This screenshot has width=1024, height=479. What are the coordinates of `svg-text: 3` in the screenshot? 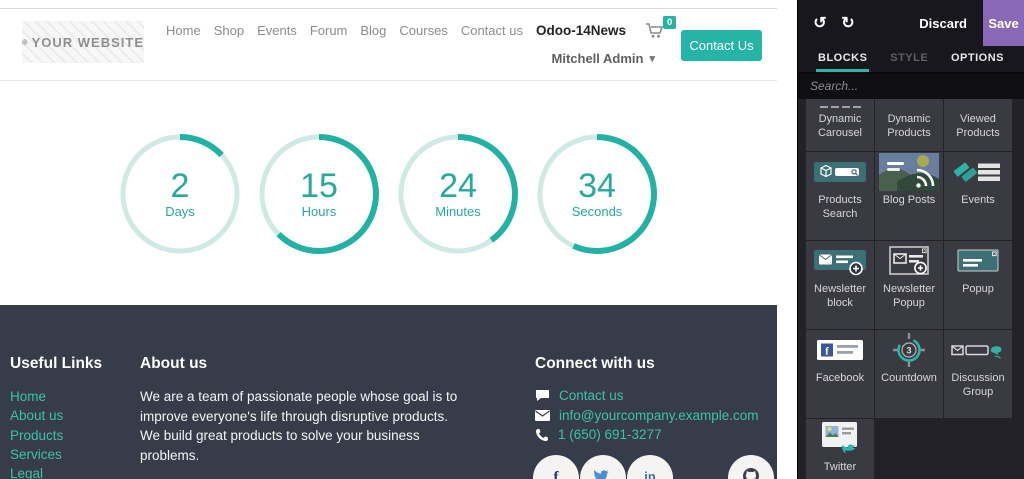 It's located at (908, 351).